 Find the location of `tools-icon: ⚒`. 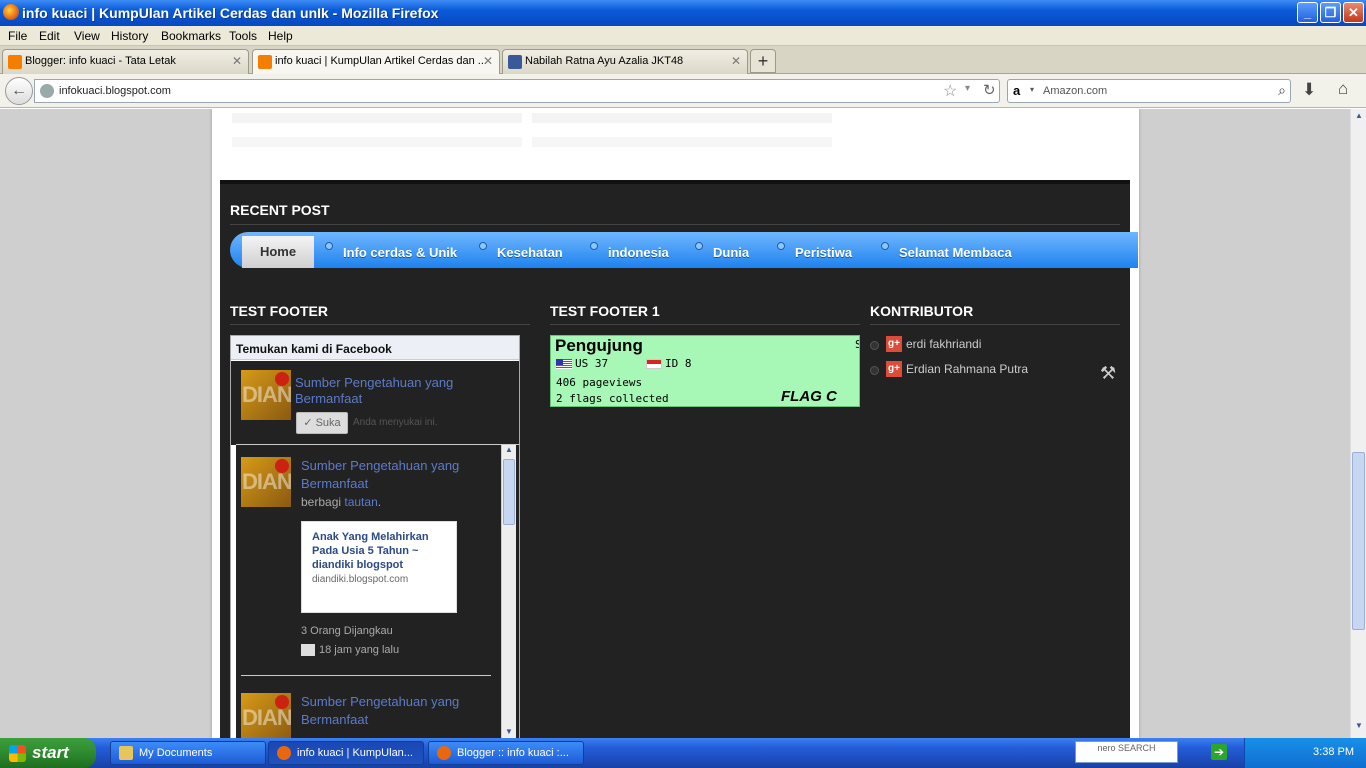

tools-icon: ⚒ is located at coordinates (1108, 373).